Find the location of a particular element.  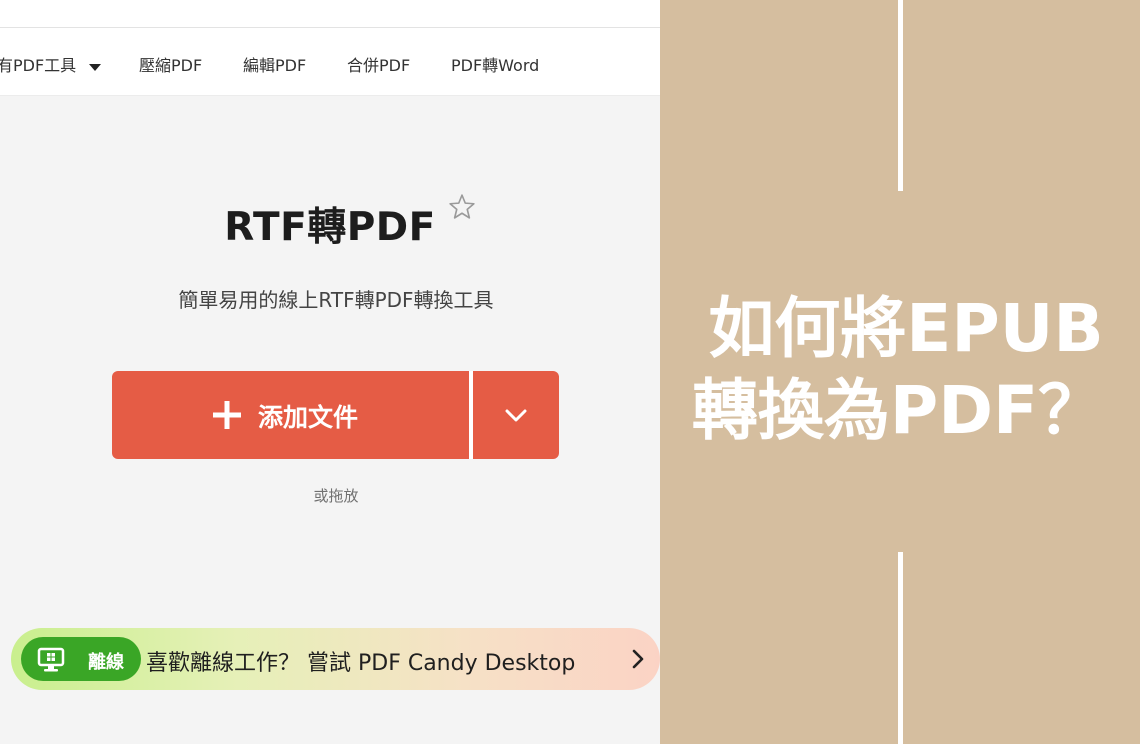

title-row: RTF轉PDF is located at coordinates (330, 224).